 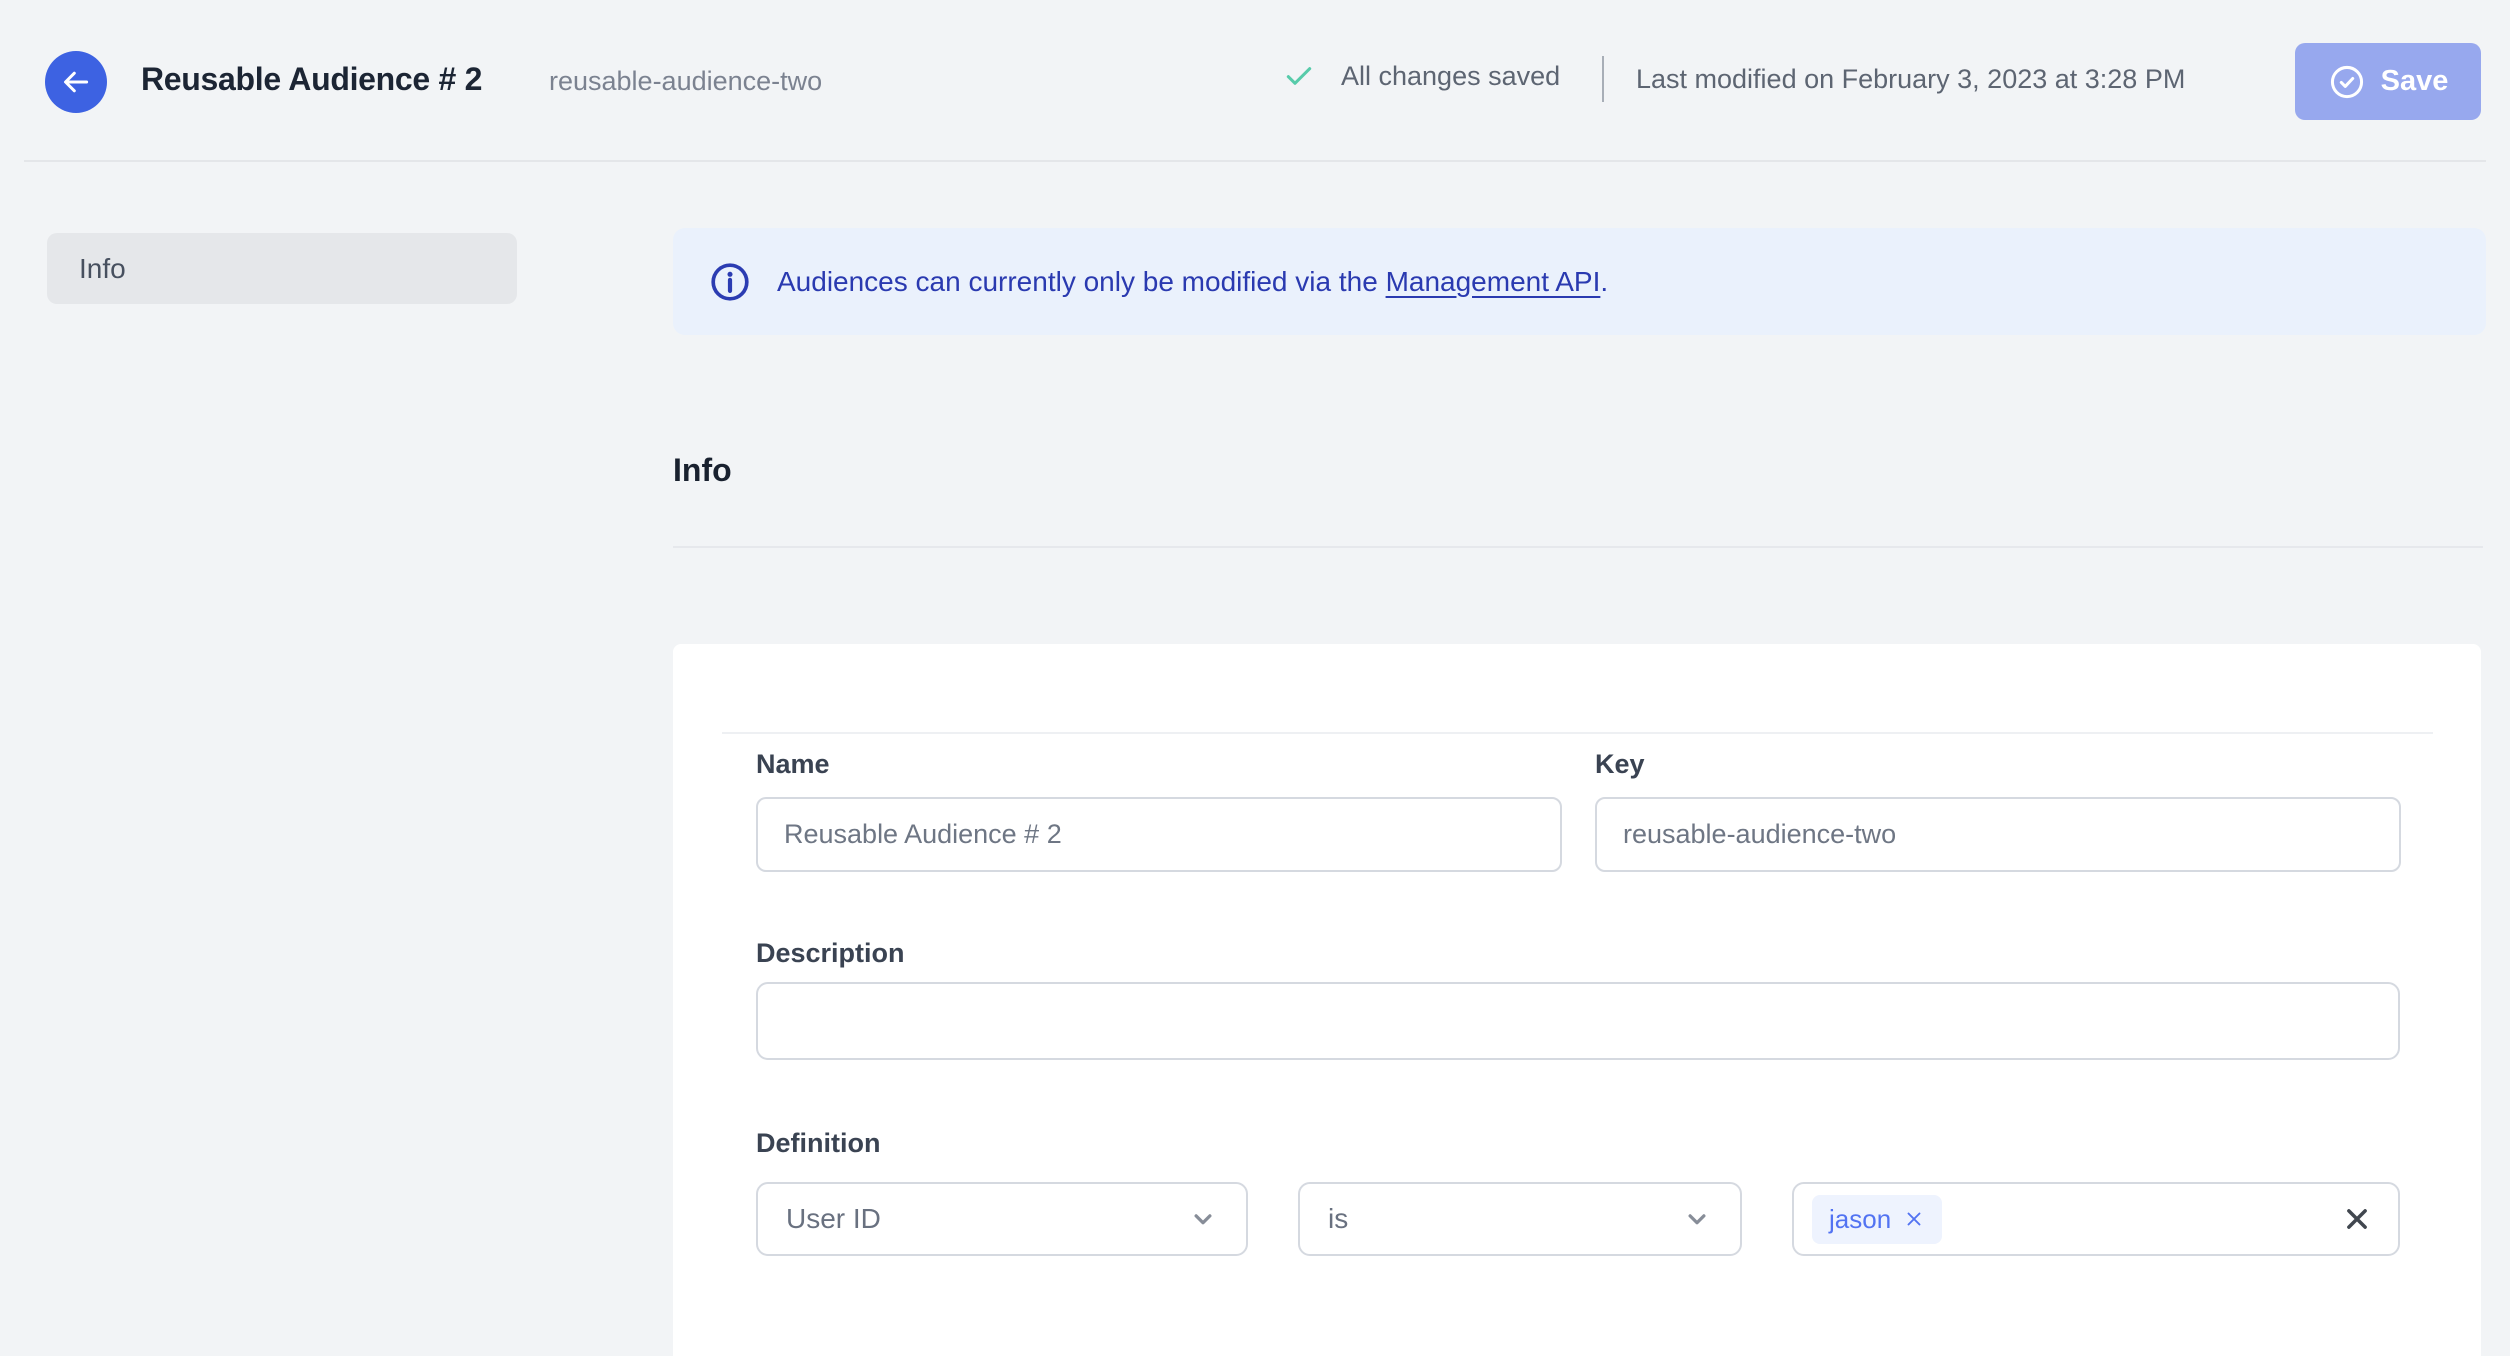 What do you see at coordinates (102, 268) in the screenshot?
I see `sidebar-item-label: Info` at bounding box center [102, 268].